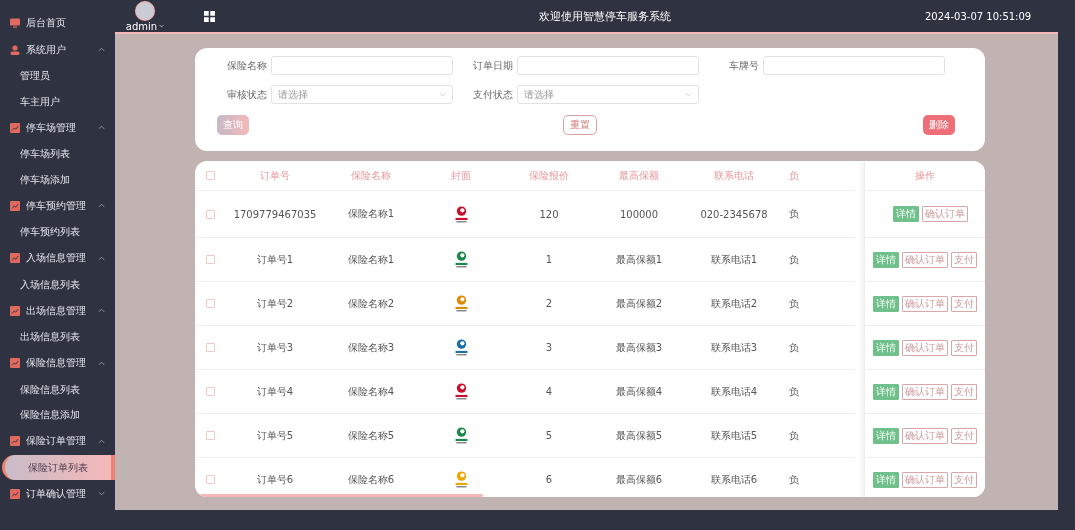 This screenshot has height=530, width=1075. What do you see at coordinates (57, 154) in the screenshot?
I see `submenu-item: 停车场列表` at bounding box center [57, 154].